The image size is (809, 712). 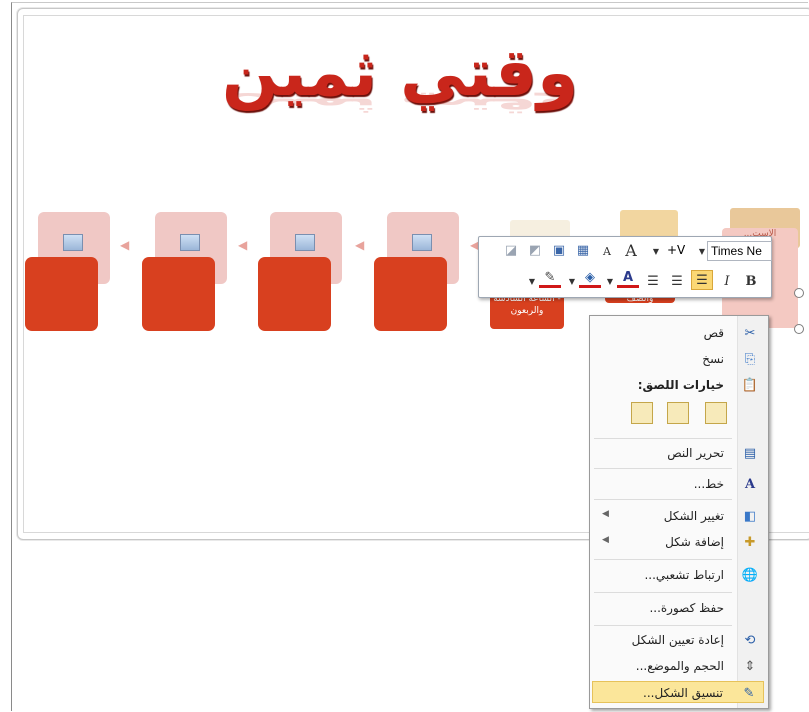 I want to click on reset-shape-icon: ⟲, so click(x=750, y=640).